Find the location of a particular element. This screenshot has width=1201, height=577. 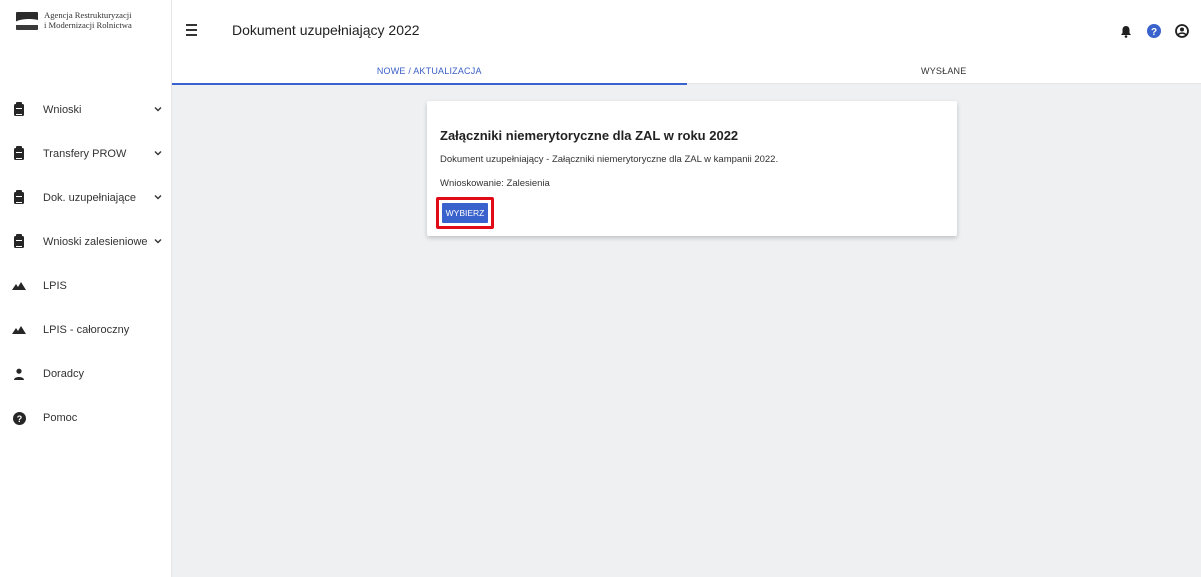

bell-icon is located at coordinates (1126, 31).